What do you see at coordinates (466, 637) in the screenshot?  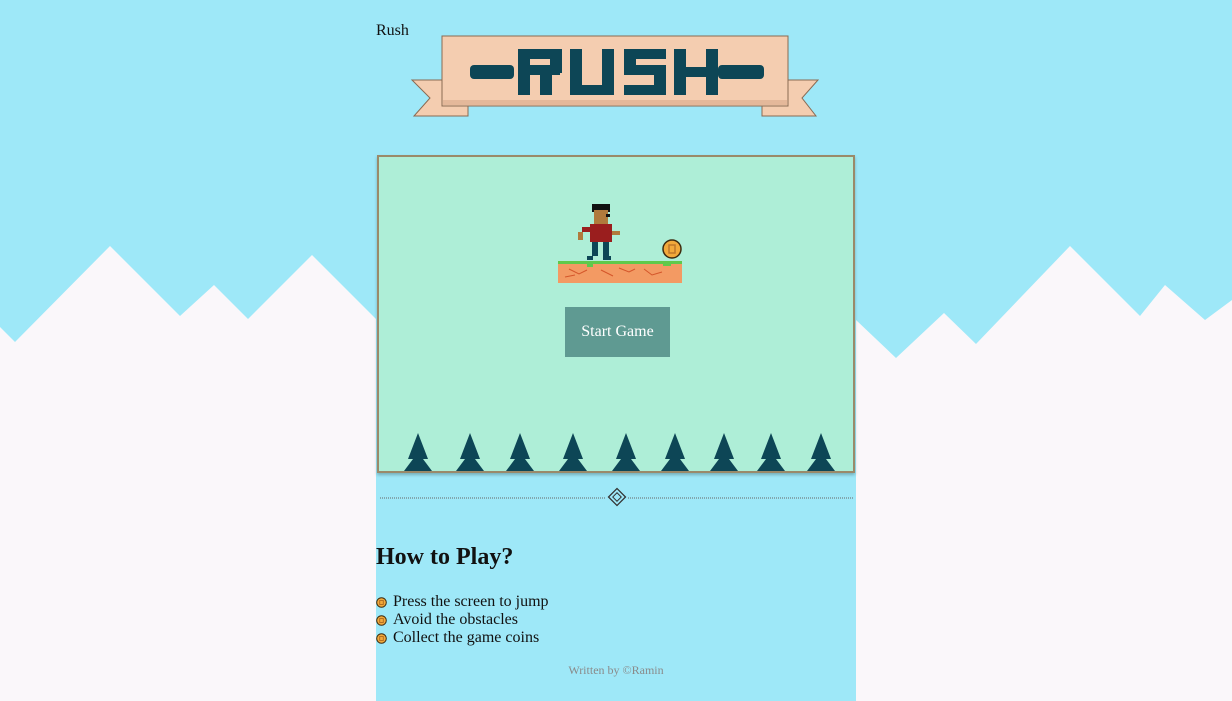 I see `rule-text: Collect the game coins` at bounding box center [466, 637].